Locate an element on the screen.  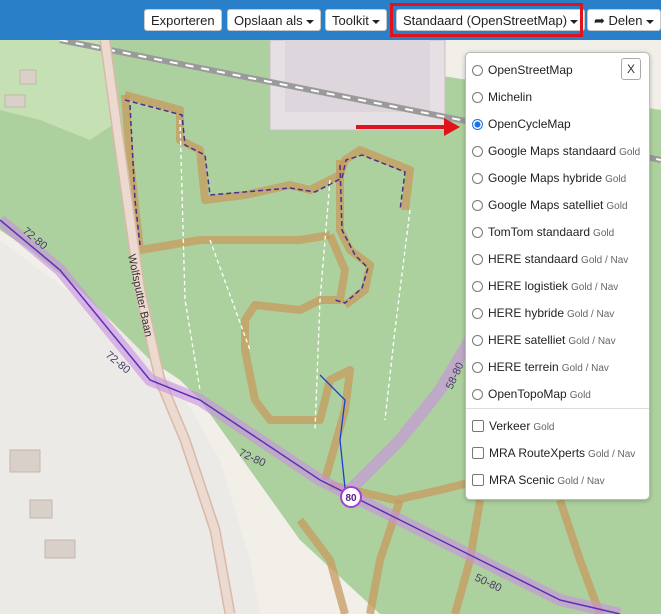
layer-option-here-hybride: HERE hybride Gold / Nav is located at coordinates (543, 313).